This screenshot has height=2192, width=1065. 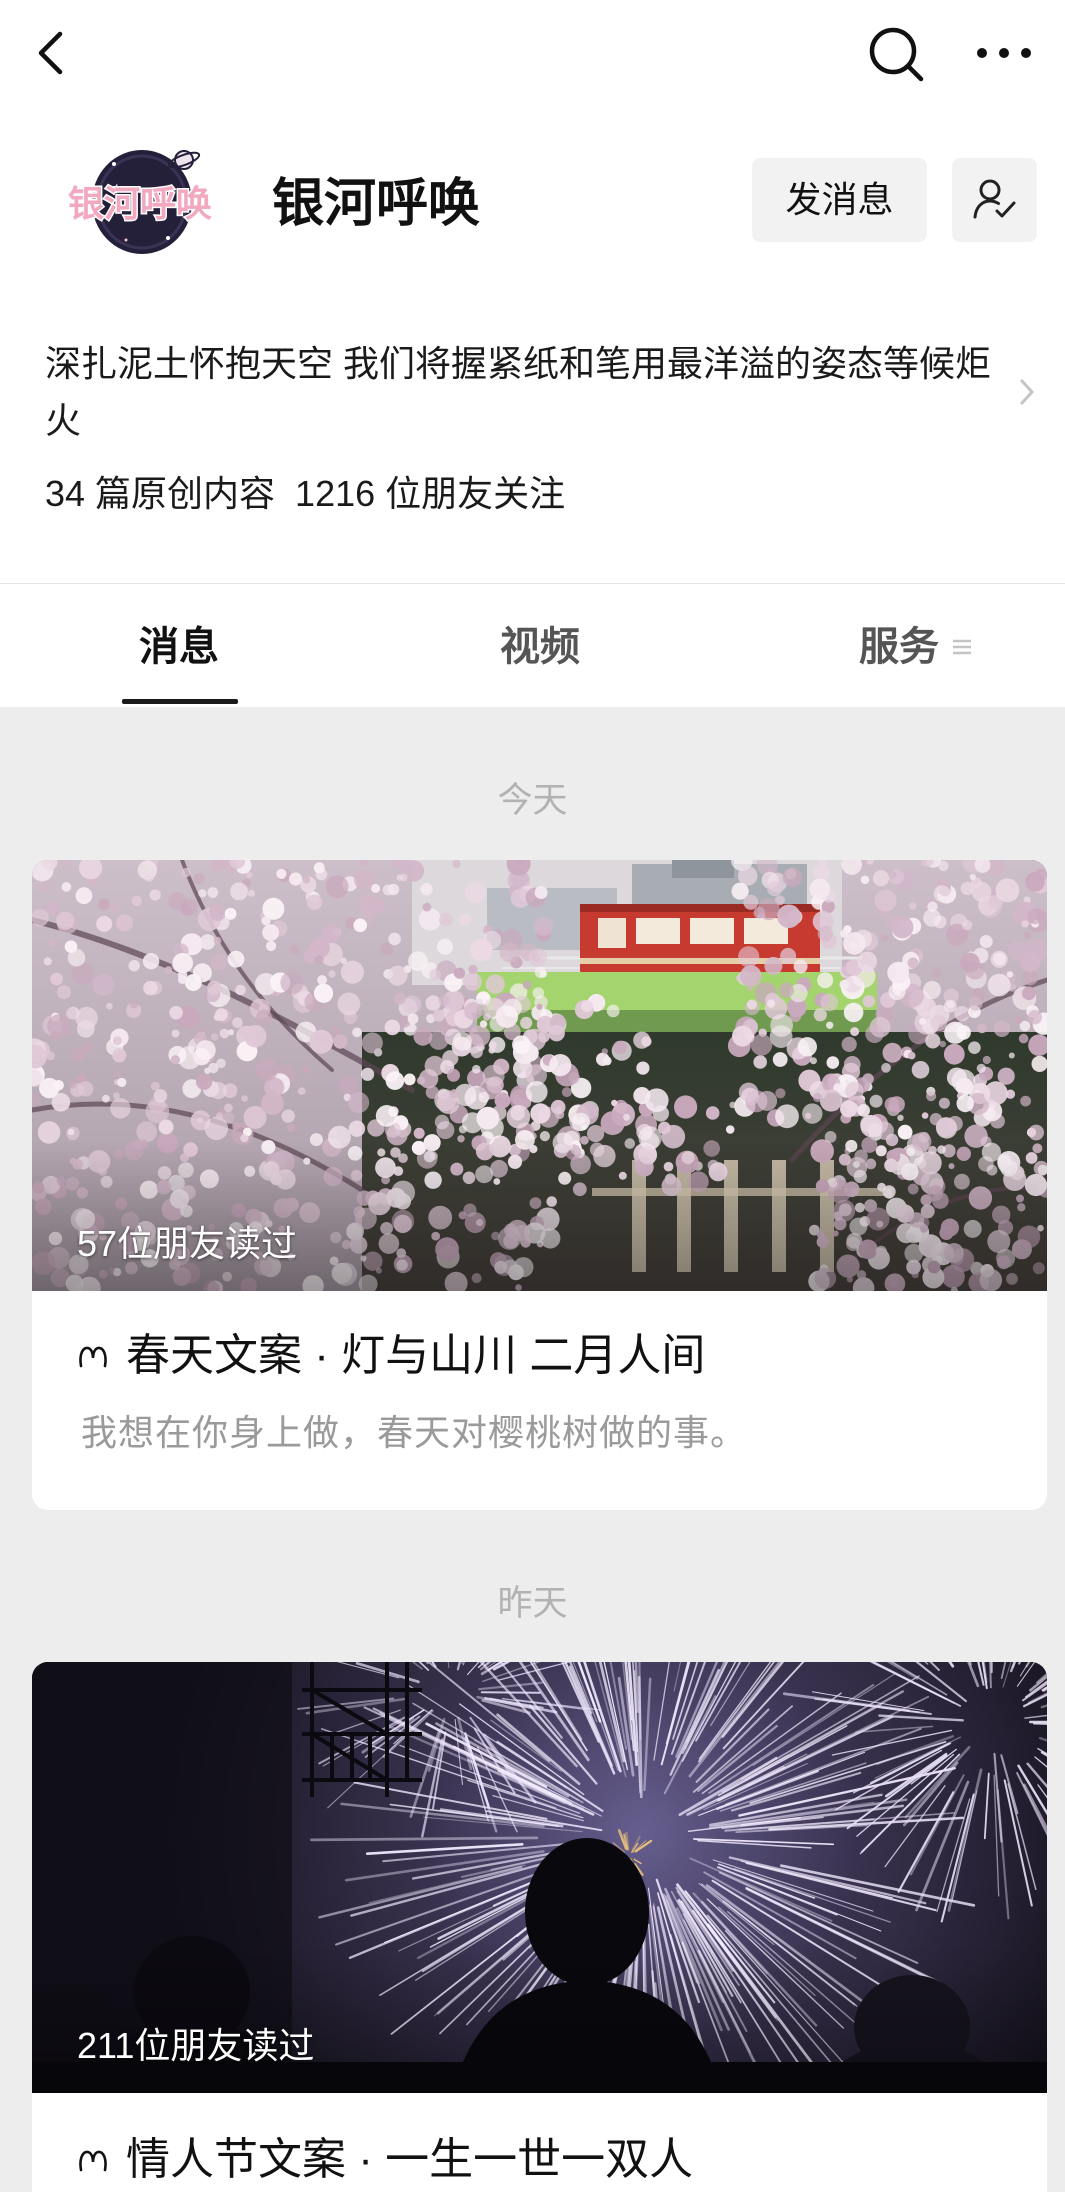 I want to click on active-tab-indicator, so click(x=180, y=701).